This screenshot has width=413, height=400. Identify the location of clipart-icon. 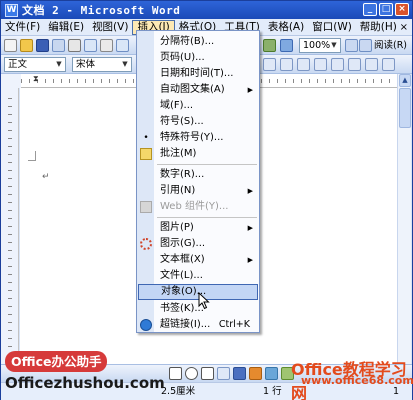
(271, 373).